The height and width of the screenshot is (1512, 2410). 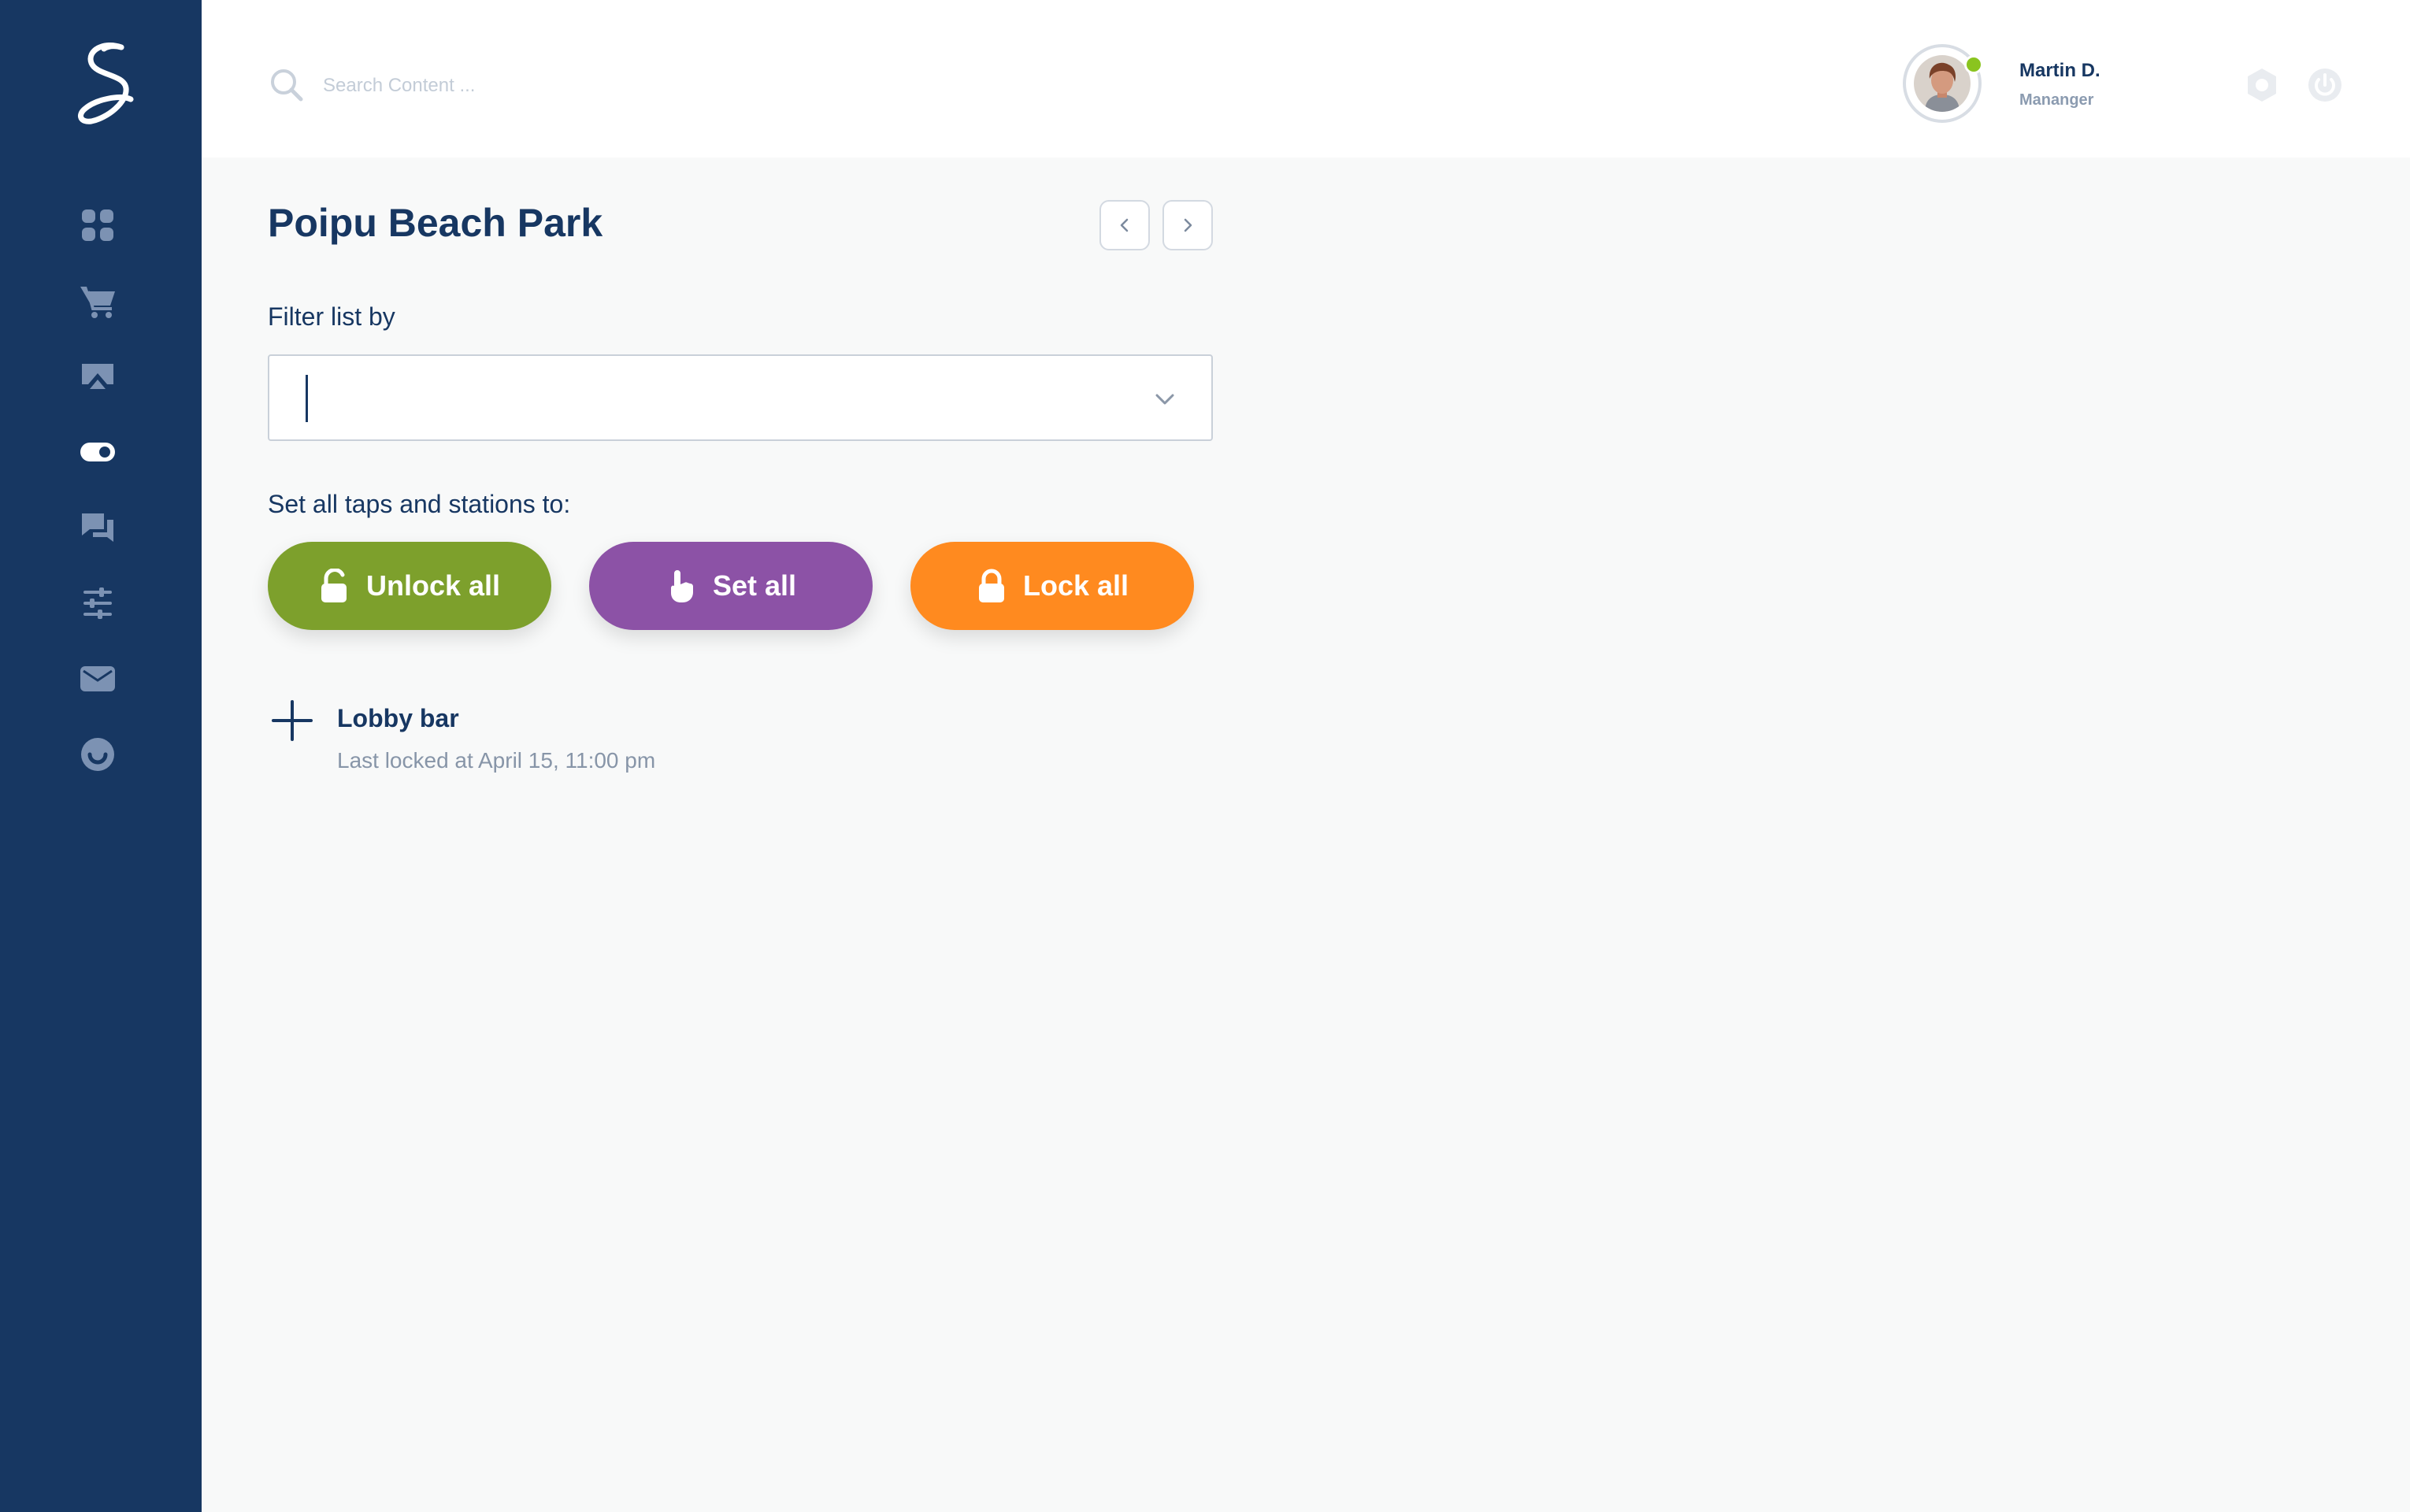 I want to click on power-icon, so click(x=2324, y=85).